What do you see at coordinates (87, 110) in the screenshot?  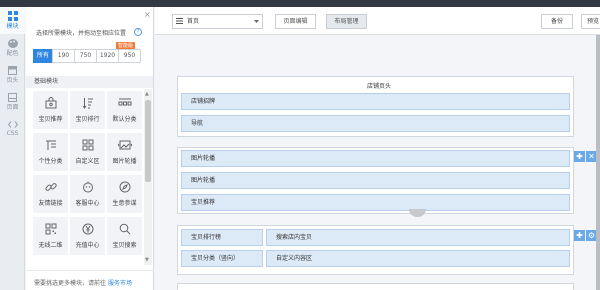 I see `module-item: 宝贝排行` at bounding box center [87, 110].